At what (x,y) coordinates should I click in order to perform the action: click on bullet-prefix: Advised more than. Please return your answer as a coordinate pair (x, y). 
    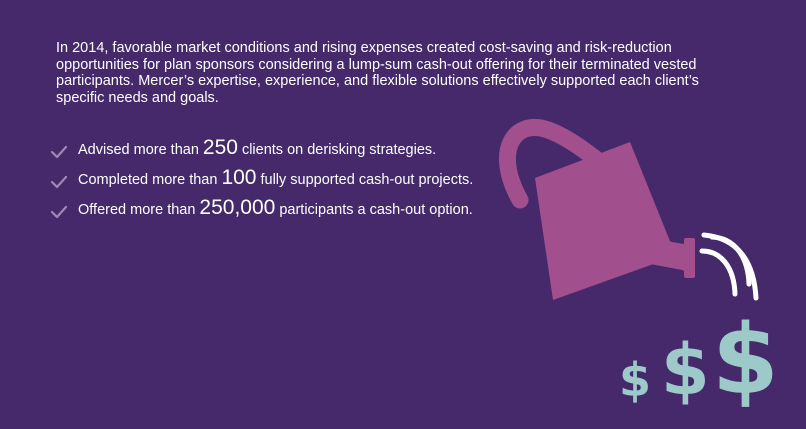
    Looking at the image, I should click on (138, 150).